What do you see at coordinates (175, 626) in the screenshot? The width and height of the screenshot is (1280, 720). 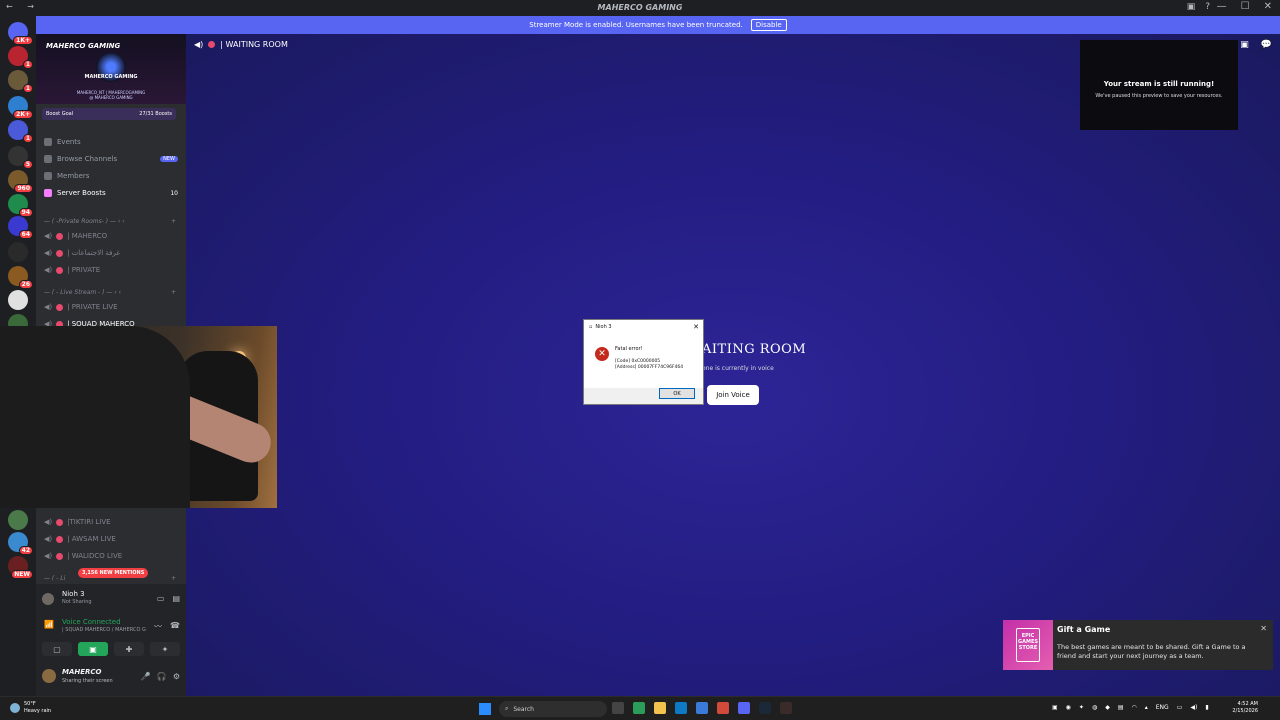 I see `disconnect-icon: ☎` at bounding box center [175, 626].